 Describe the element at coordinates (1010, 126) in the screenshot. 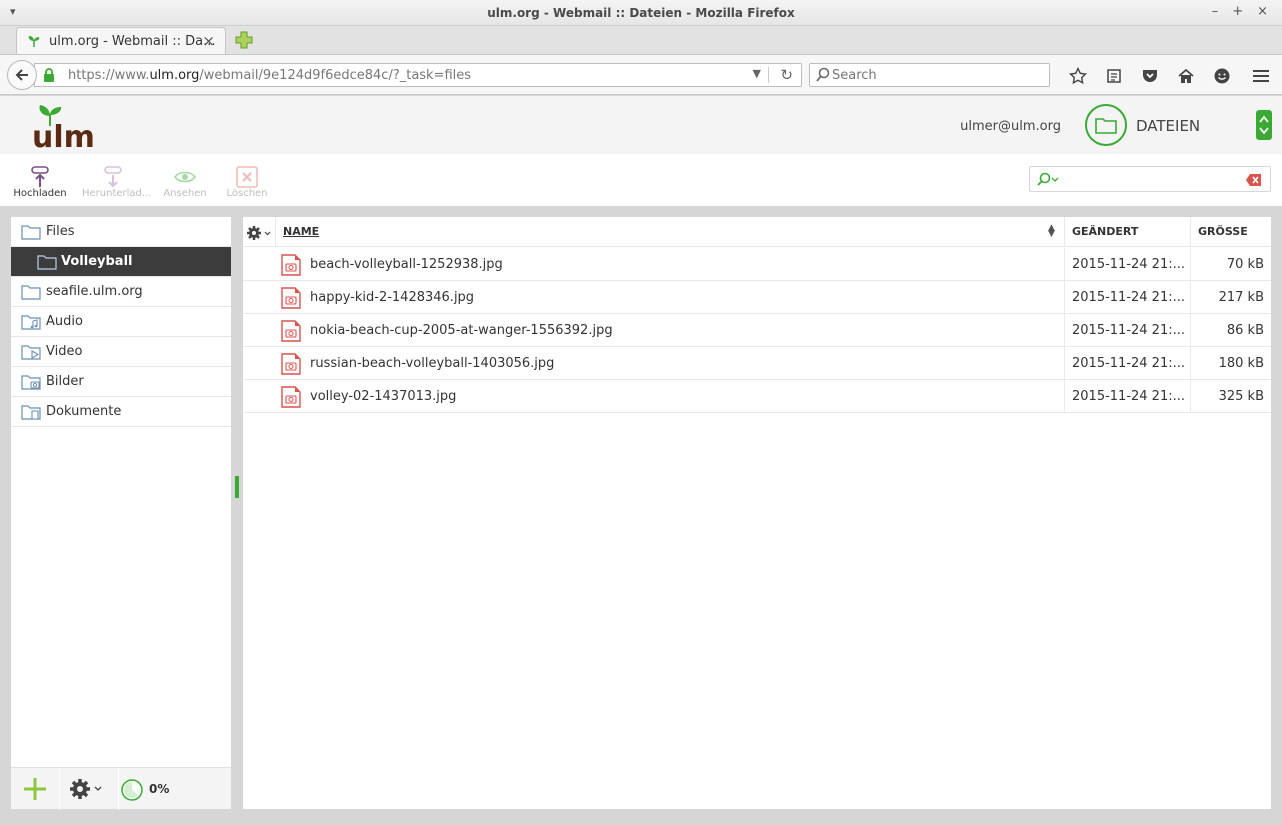

I see `user-email: ulmer@ulm.org` at that location.